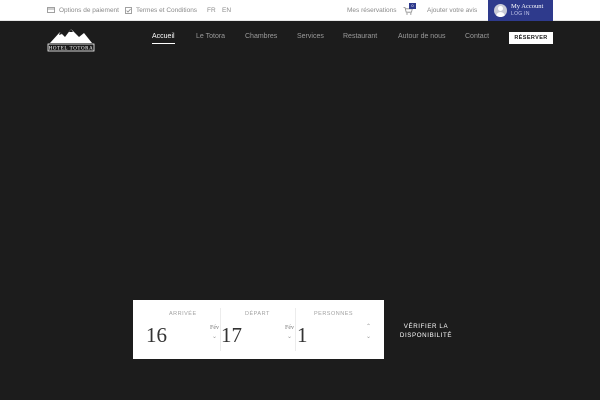 The height and width of the screenshot is (400, 600). I want to click on nav-le-totora: Le Totora, so click(210, 36).